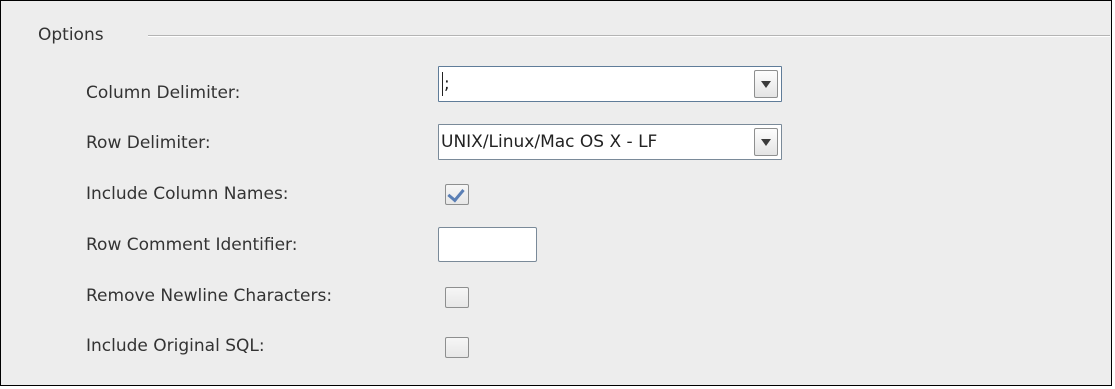 The image size is (1115, 389). I want to click on checkmark-icon, so click(456, 193).